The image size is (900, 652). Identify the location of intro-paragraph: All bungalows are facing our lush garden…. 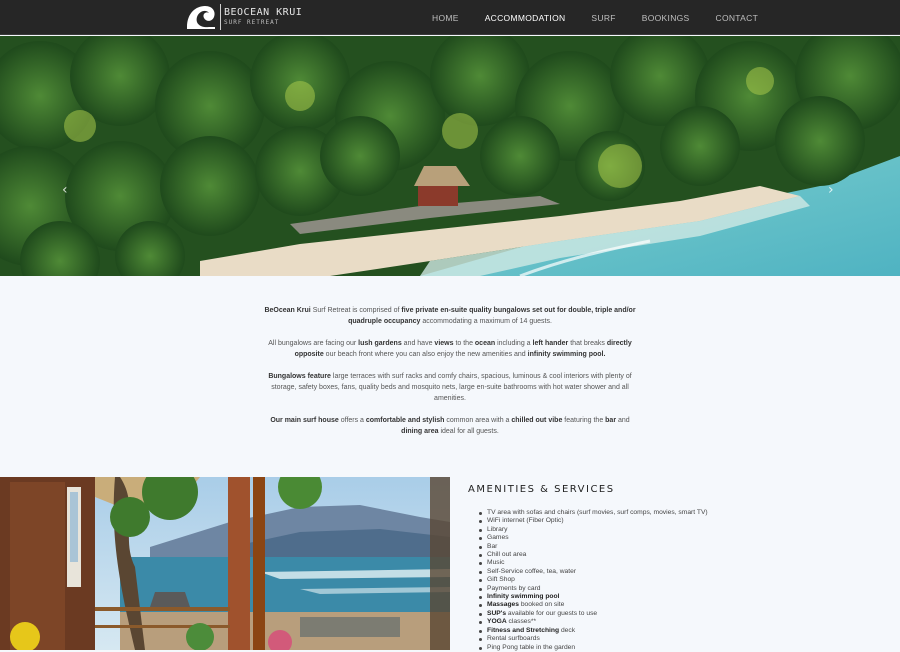
(450, 349).